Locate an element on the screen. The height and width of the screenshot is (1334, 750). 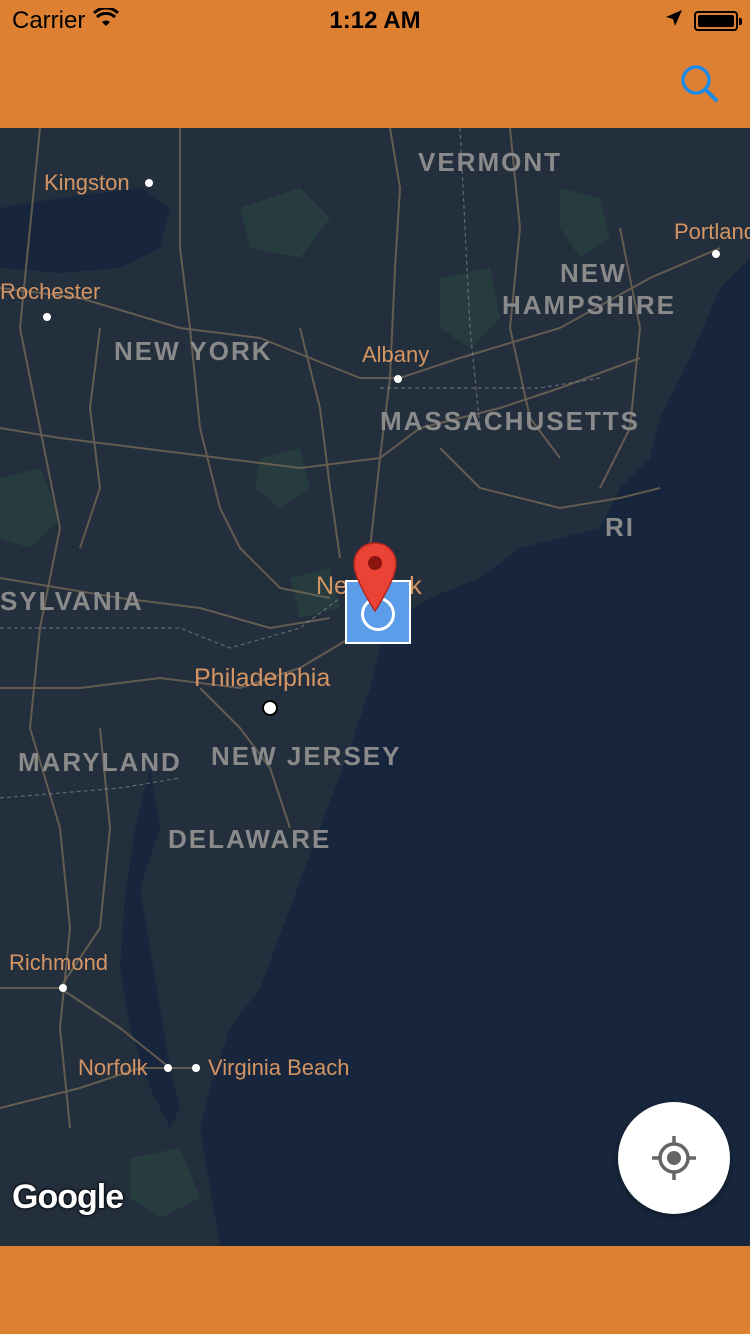
state-label-ri: RI is located at coordinates (620, 527).